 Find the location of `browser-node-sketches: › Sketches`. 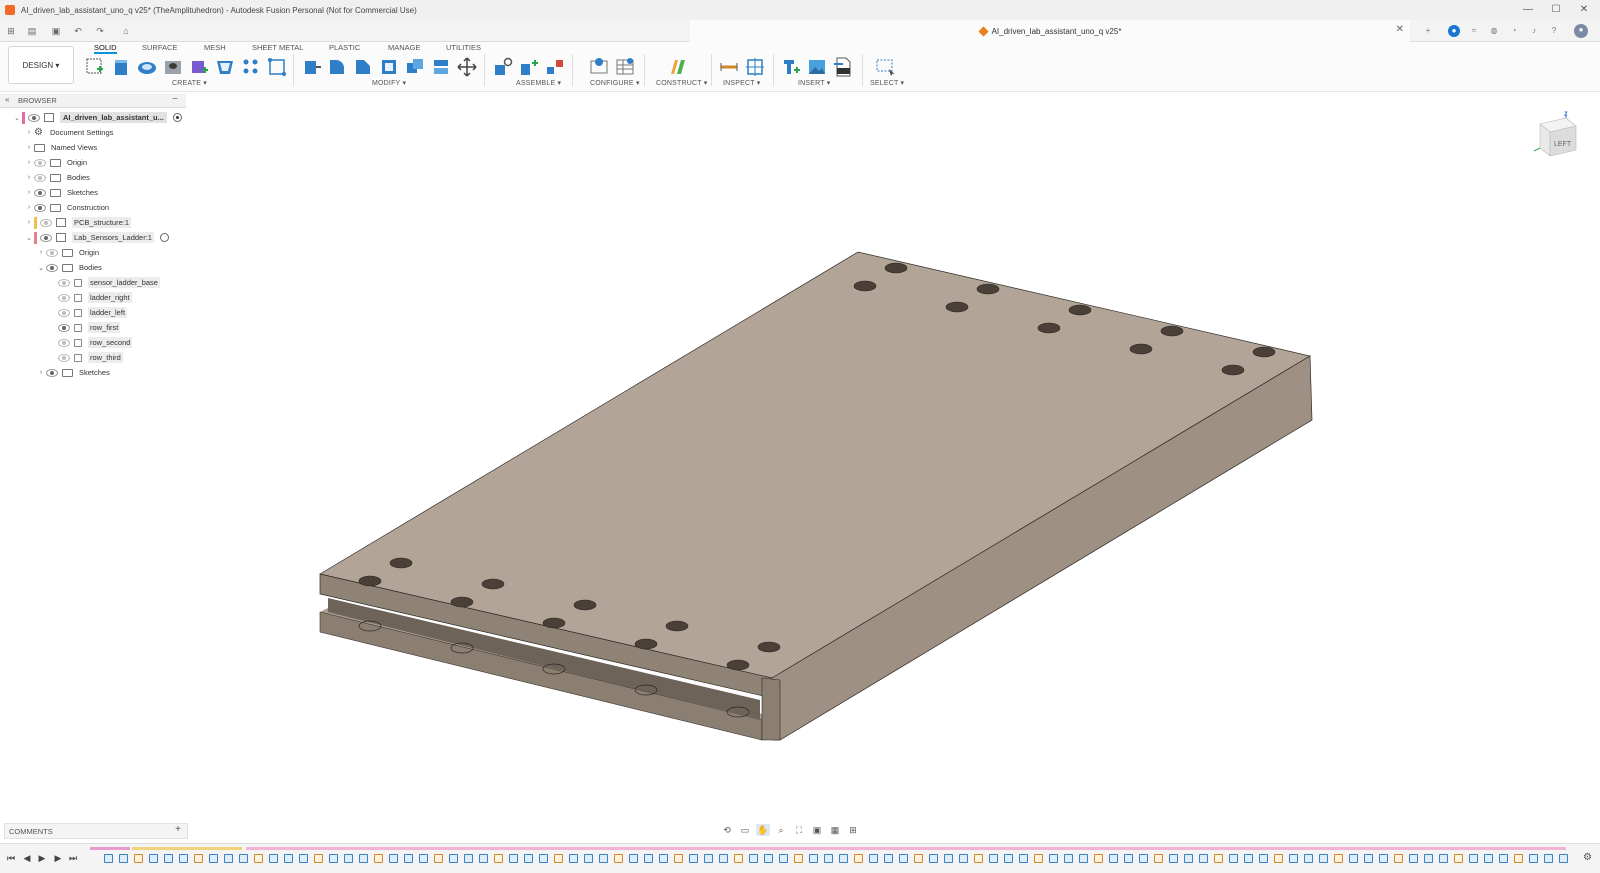

browser-node-sketches: › Sketches is located at coordinates (61, 192).